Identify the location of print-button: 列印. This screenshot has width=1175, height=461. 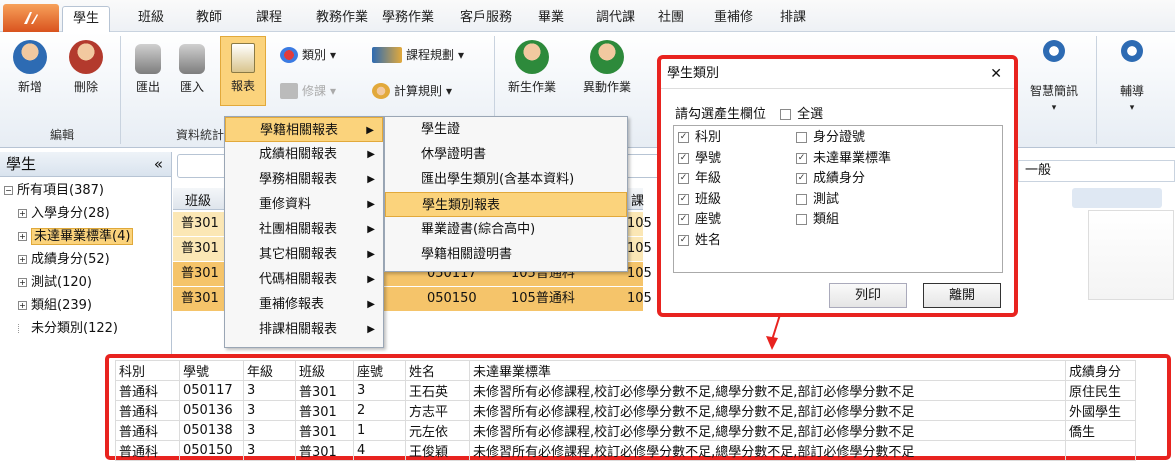
(868, 295).